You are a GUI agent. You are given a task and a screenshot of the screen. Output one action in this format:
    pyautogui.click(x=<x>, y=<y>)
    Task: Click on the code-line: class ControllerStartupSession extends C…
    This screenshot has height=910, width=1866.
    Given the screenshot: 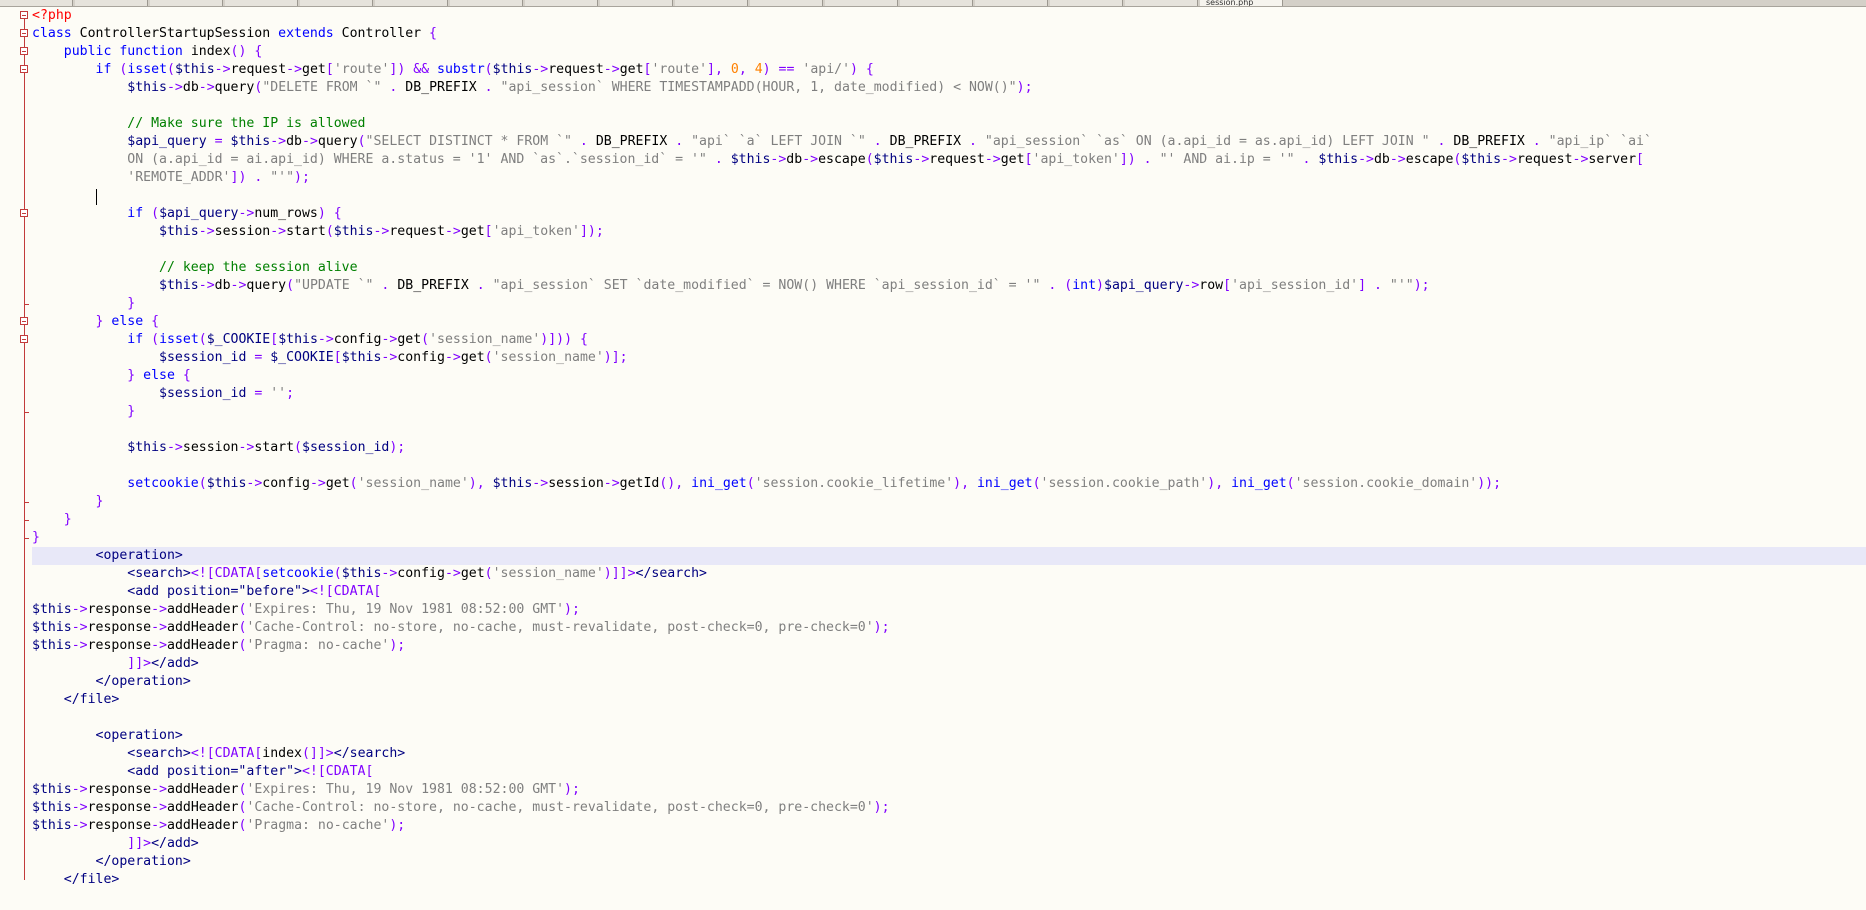 What is the action you would take?
    pyautogui.click(x=949, y=34)
    